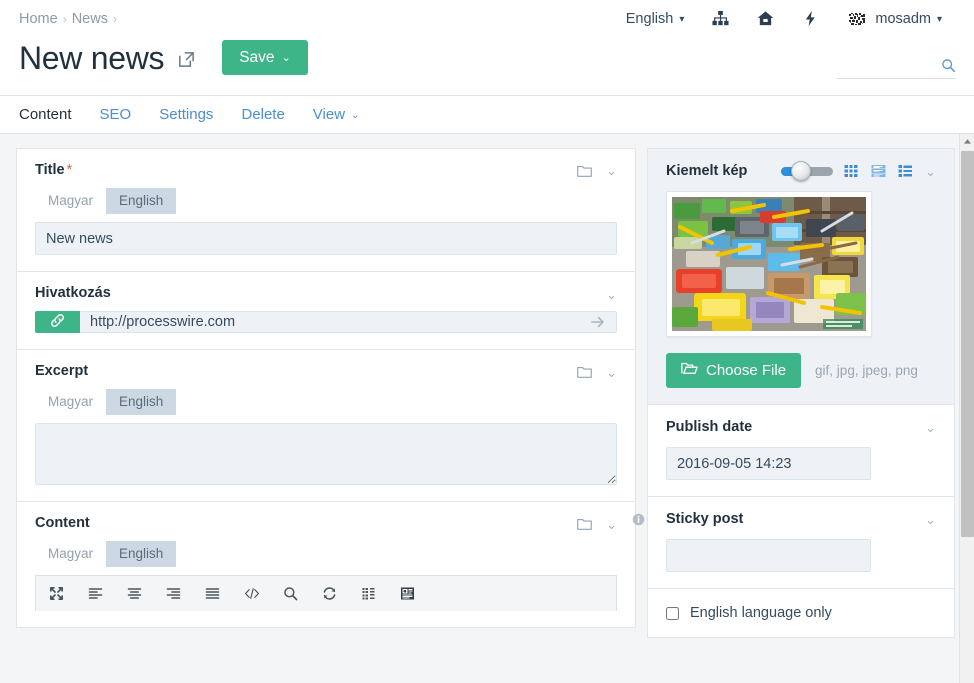  I want to click on editor-toolbar, so click(326, 593).